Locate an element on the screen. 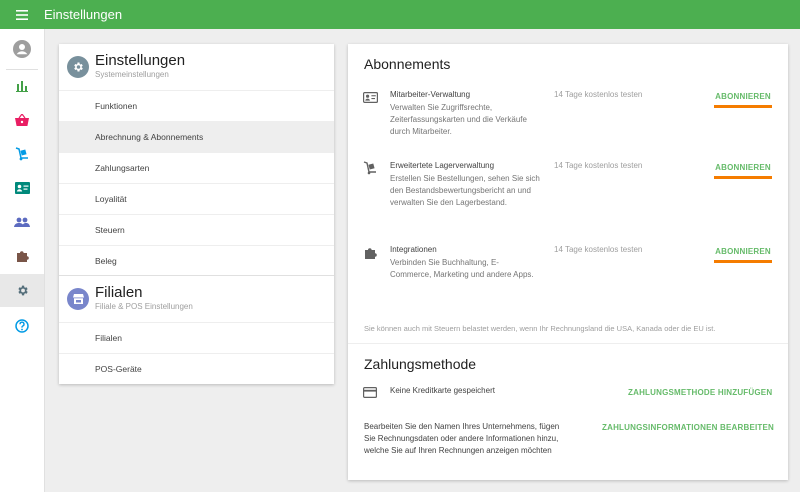  nav-item-loyalitaet: Loyalität is located at coordinates (196, 198).